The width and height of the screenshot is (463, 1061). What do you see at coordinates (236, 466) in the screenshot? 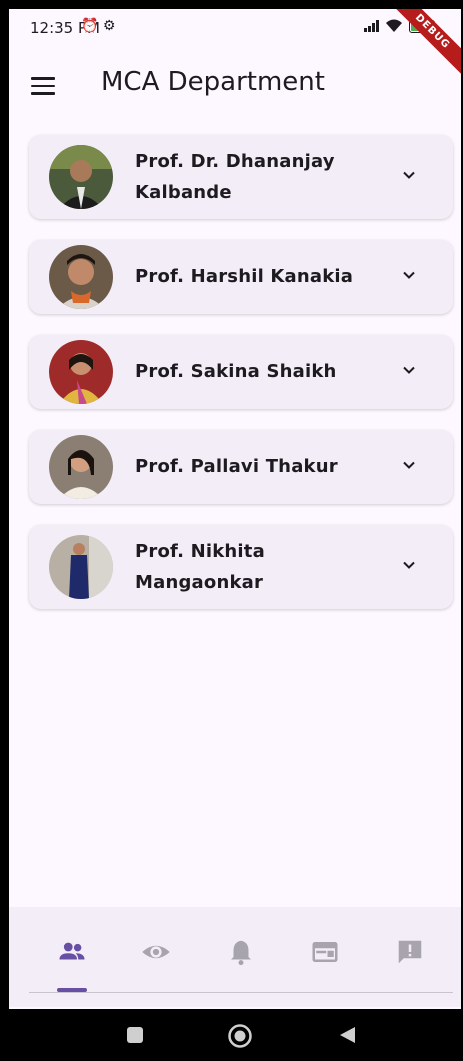
I see `faculty-name: Prof. Pallavi Thakur` at bounding box center [236, 466].